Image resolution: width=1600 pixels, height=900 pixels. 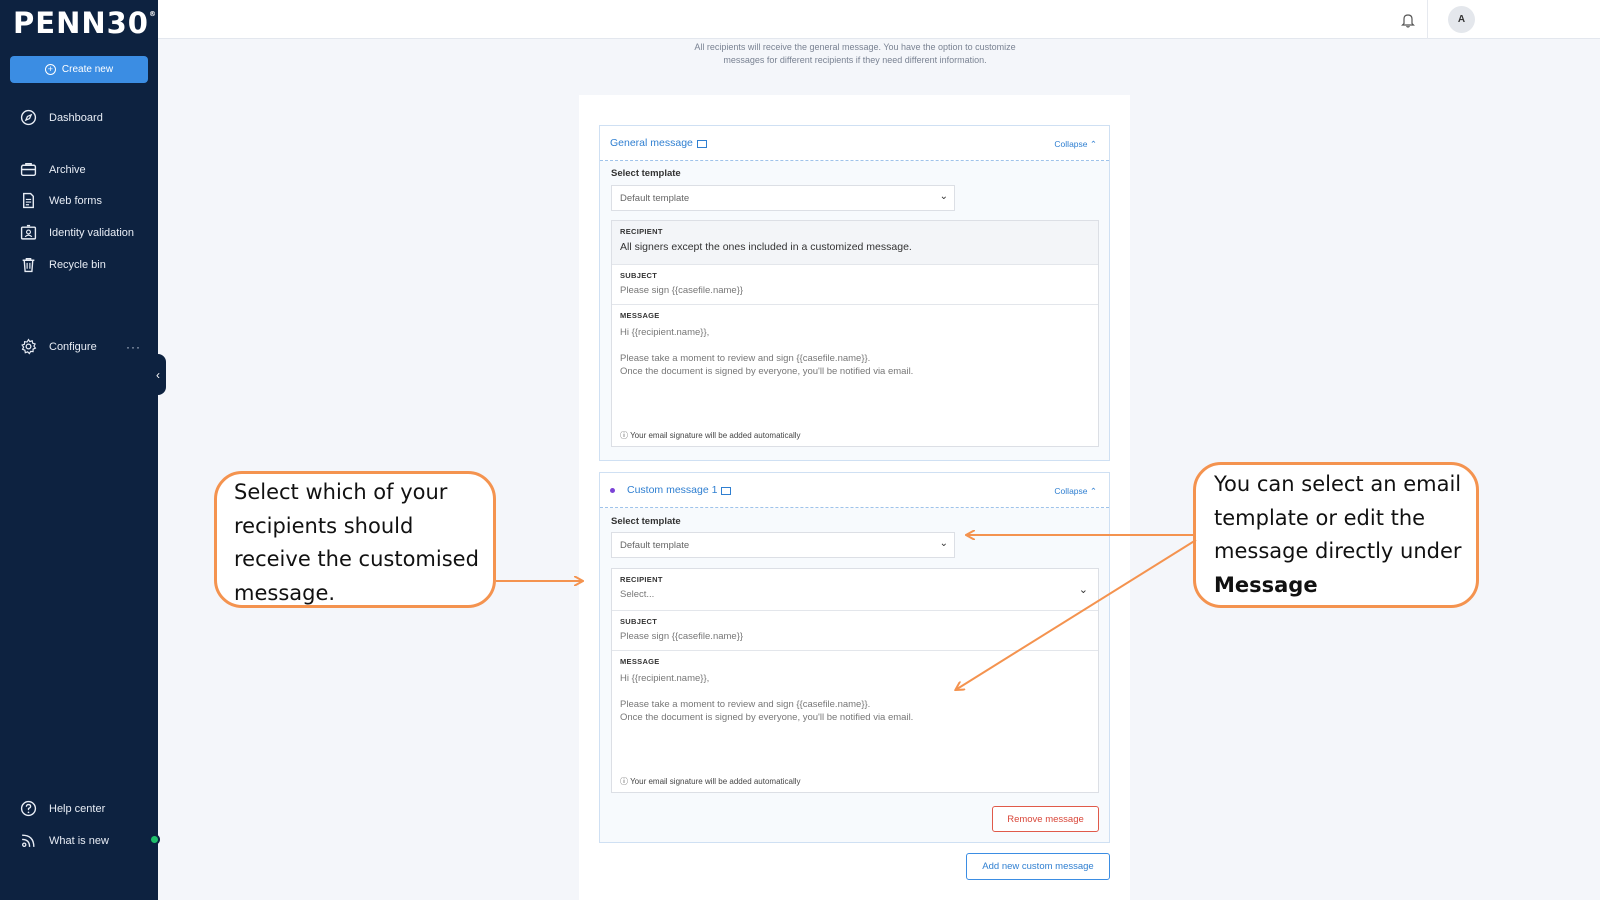 I want to click on sidebar-item-label: Help center, so click(x=77, y=808).